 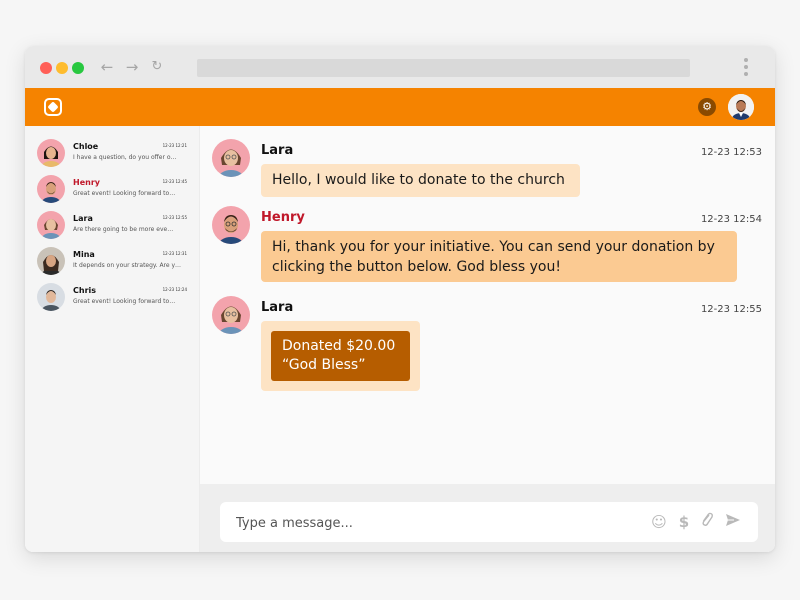 I want to click on app-header: ⚙, so click(x=400, y=107).